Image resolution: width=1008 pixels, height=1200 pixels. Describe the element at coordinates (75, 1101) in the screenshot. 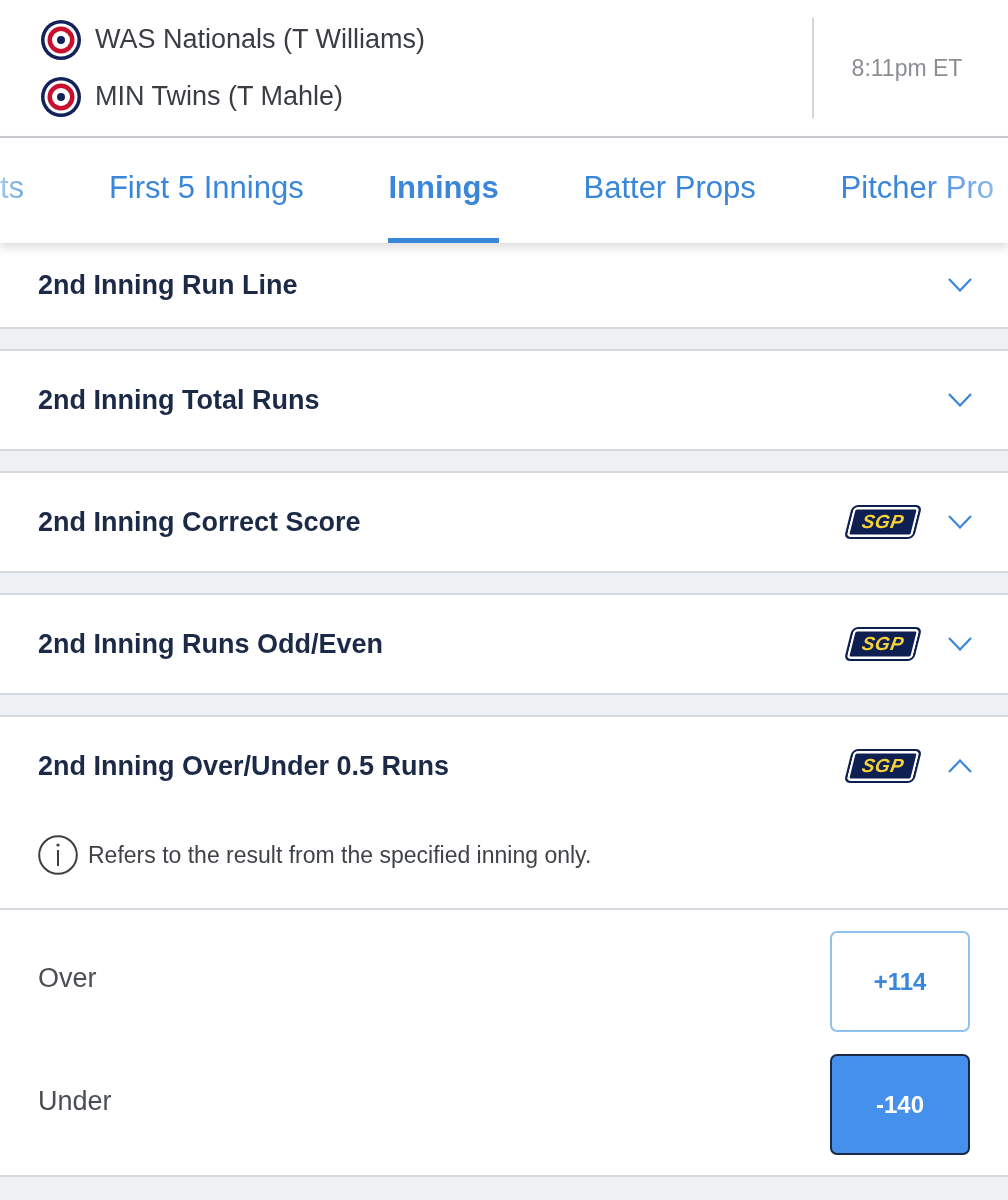

I see `outcome-label: Under` at that location.